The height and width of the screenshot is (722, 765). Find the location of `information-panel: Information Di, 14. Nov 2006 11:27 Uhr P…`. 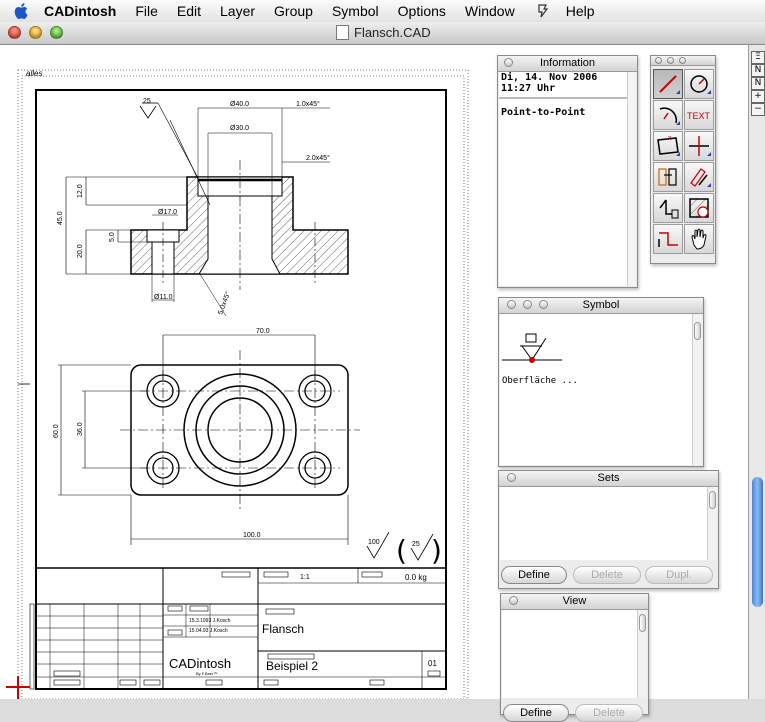

information-panel: Information Di, 14. Nov 2006 11:27 Uhr P… is located at coordinates (567, 171).